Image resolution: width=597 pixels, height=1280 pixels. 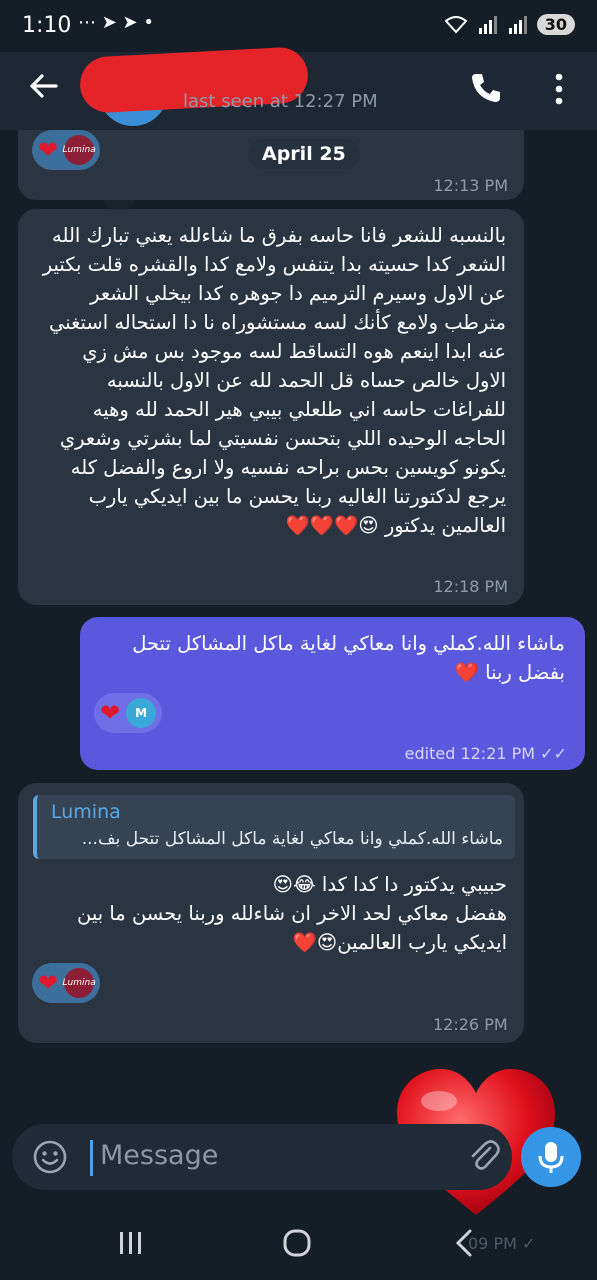 What do you see at coordinates (485, 753) in the screenshot?
I see `message-time-edited: edited 12:21 PM ✓✓` at bounding box center [485, 753].